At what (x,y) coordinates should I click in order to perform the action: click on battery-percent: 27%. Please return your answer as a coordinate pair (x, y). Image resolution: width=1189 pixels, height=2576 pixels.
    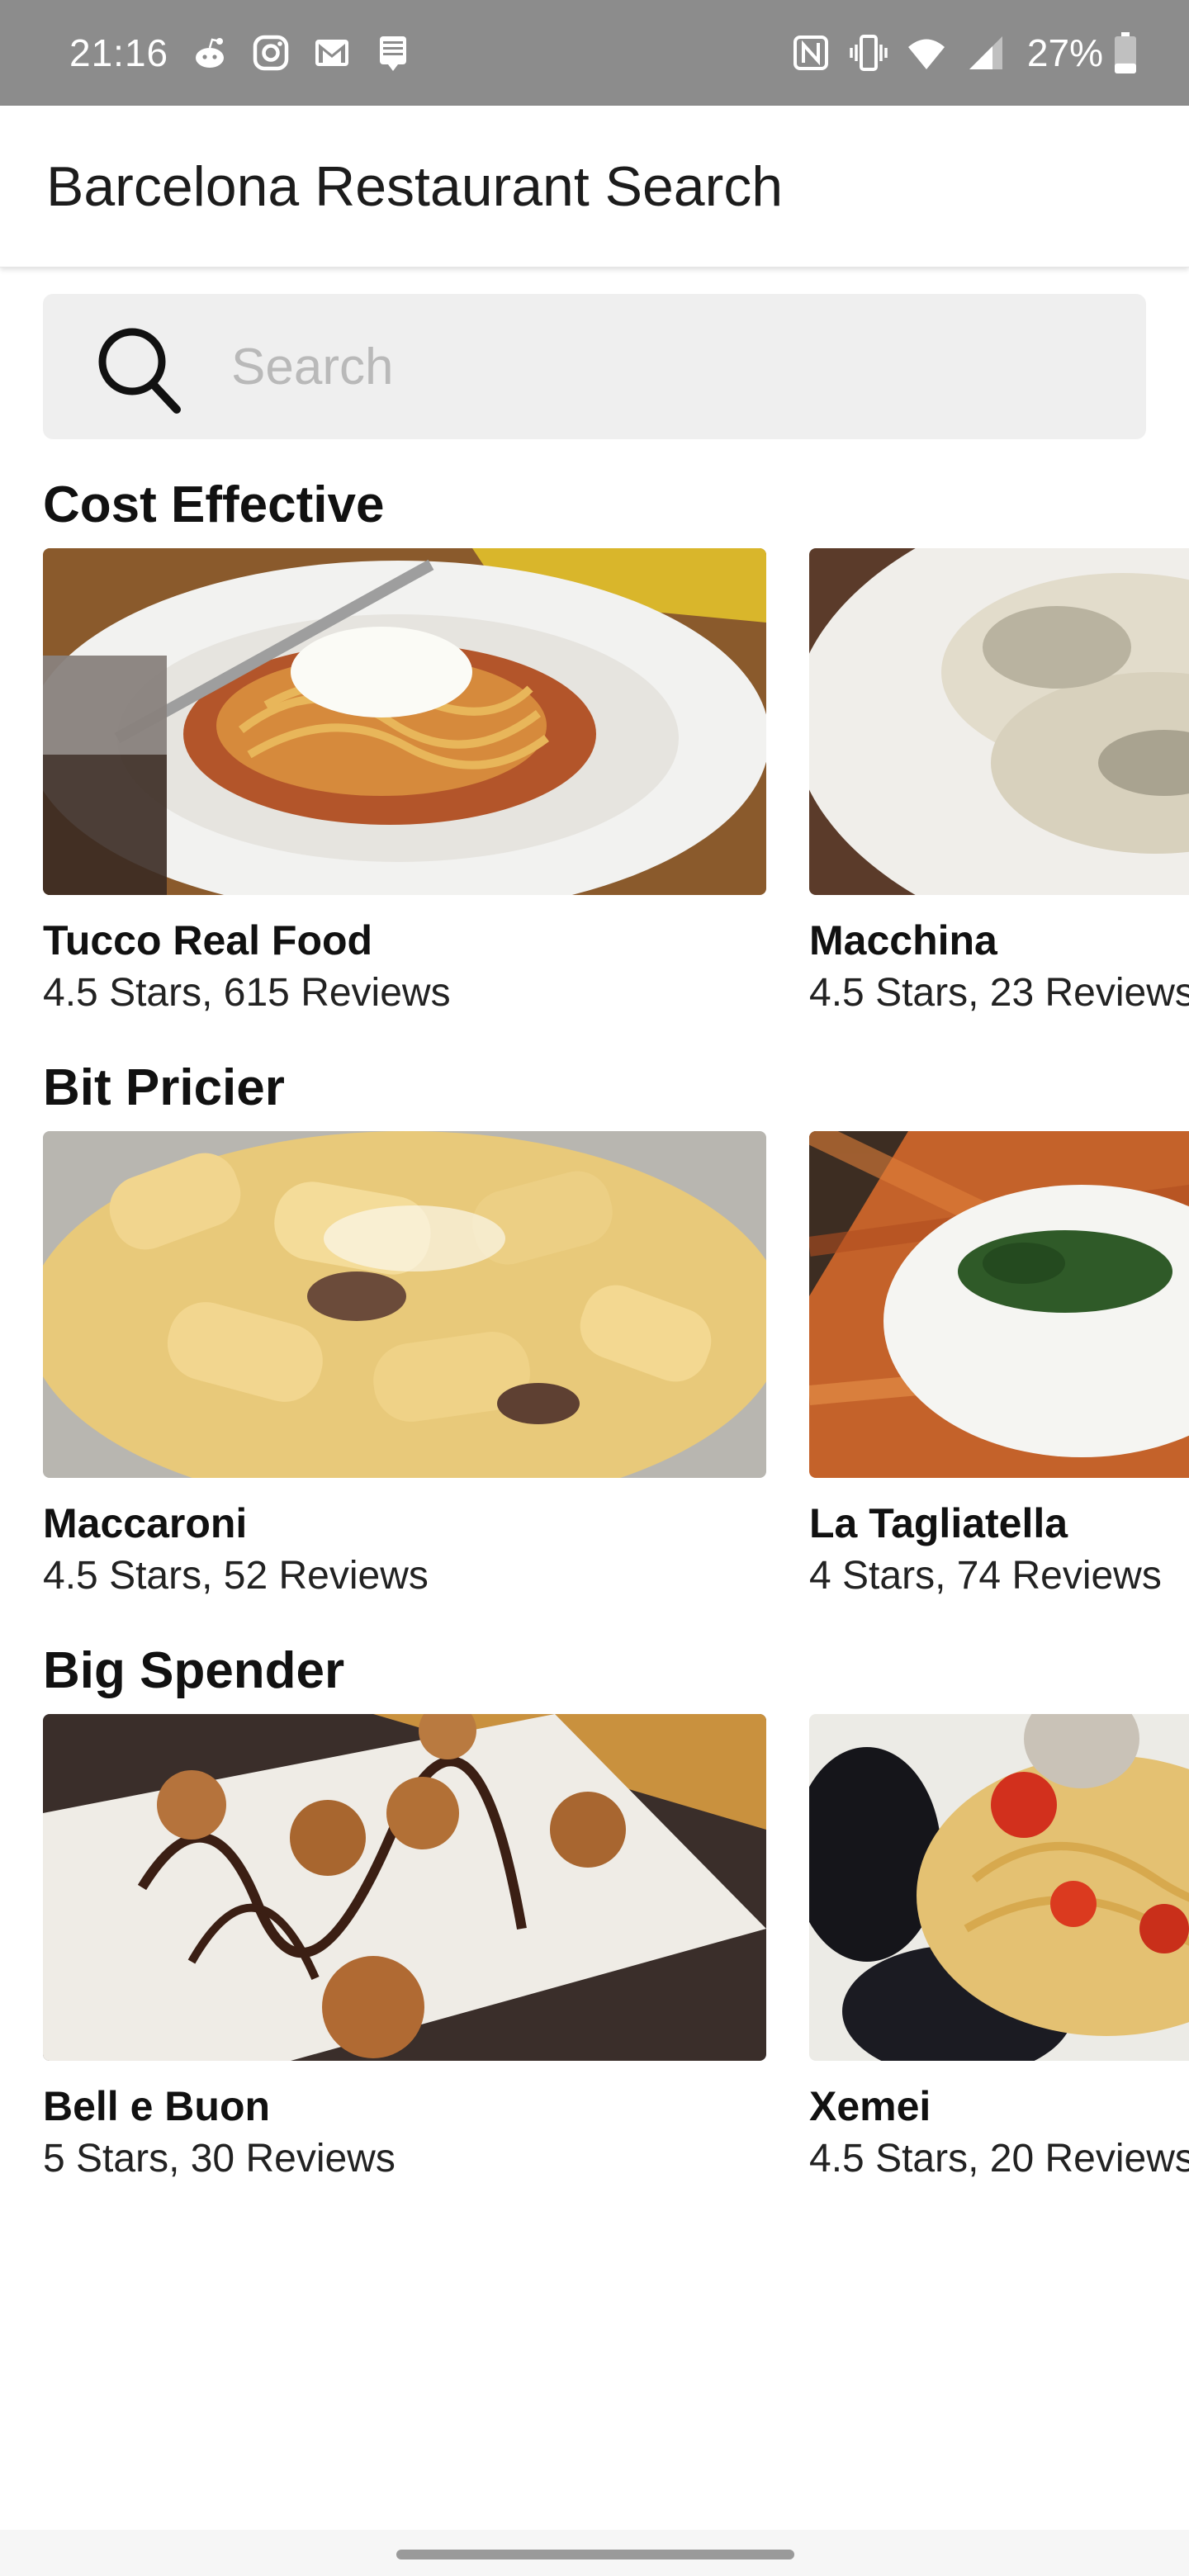
    Looking at the image, I should click on (1064, 52).